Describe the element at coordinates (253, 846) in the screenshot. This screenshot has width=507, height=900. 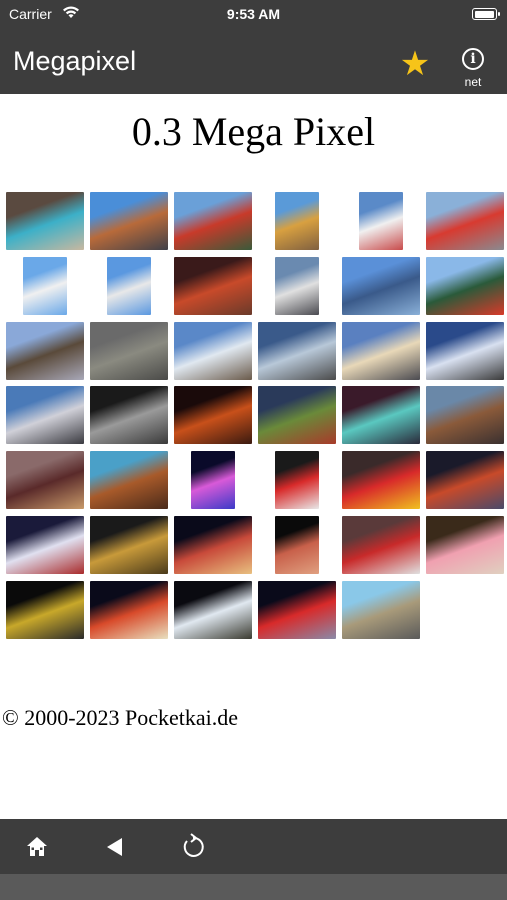
I see `bottom-toolbar` at that location.